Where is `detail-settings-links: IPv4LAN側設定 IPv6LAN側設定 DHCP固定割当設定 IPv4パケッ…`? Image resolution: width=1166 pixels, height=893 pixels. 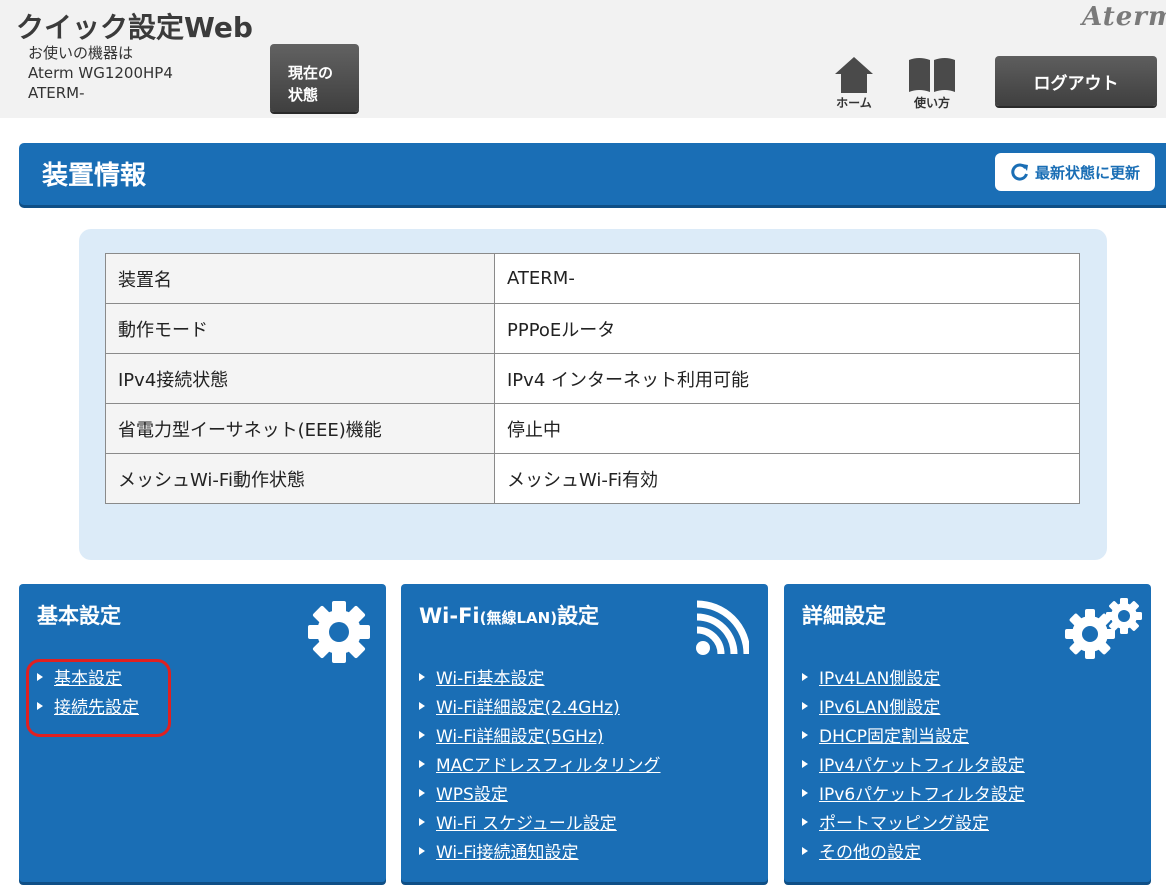
detail-settings-links: IPv4LAN側設定 IPv6LAN側設定 DHCP固定割当設定 IPv4パケッ… is located at coordinates (913, 769).